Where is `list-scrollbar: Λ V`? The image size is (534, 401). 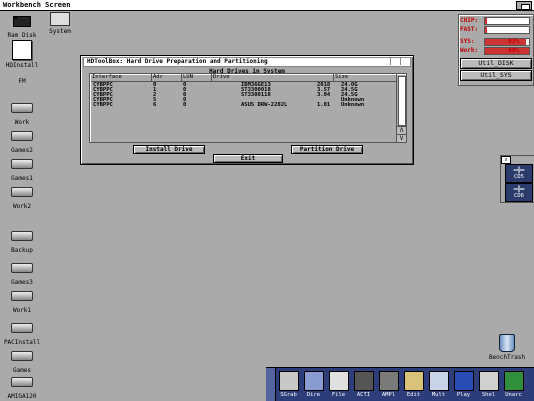
list-scrollbar: Λ V is located at coordinates (401, 108).